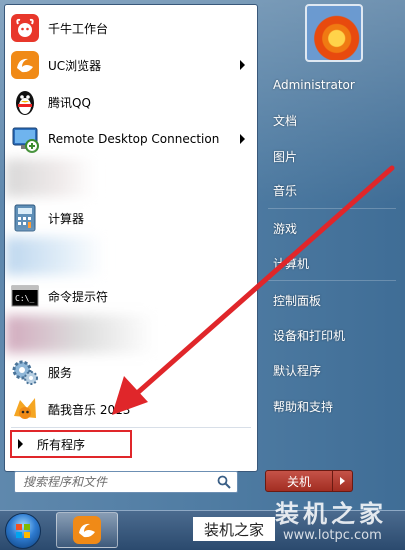  Describe the element at coordinates (332, 228) in the screenshot. I see `right-item-games: 游戏` at that location.